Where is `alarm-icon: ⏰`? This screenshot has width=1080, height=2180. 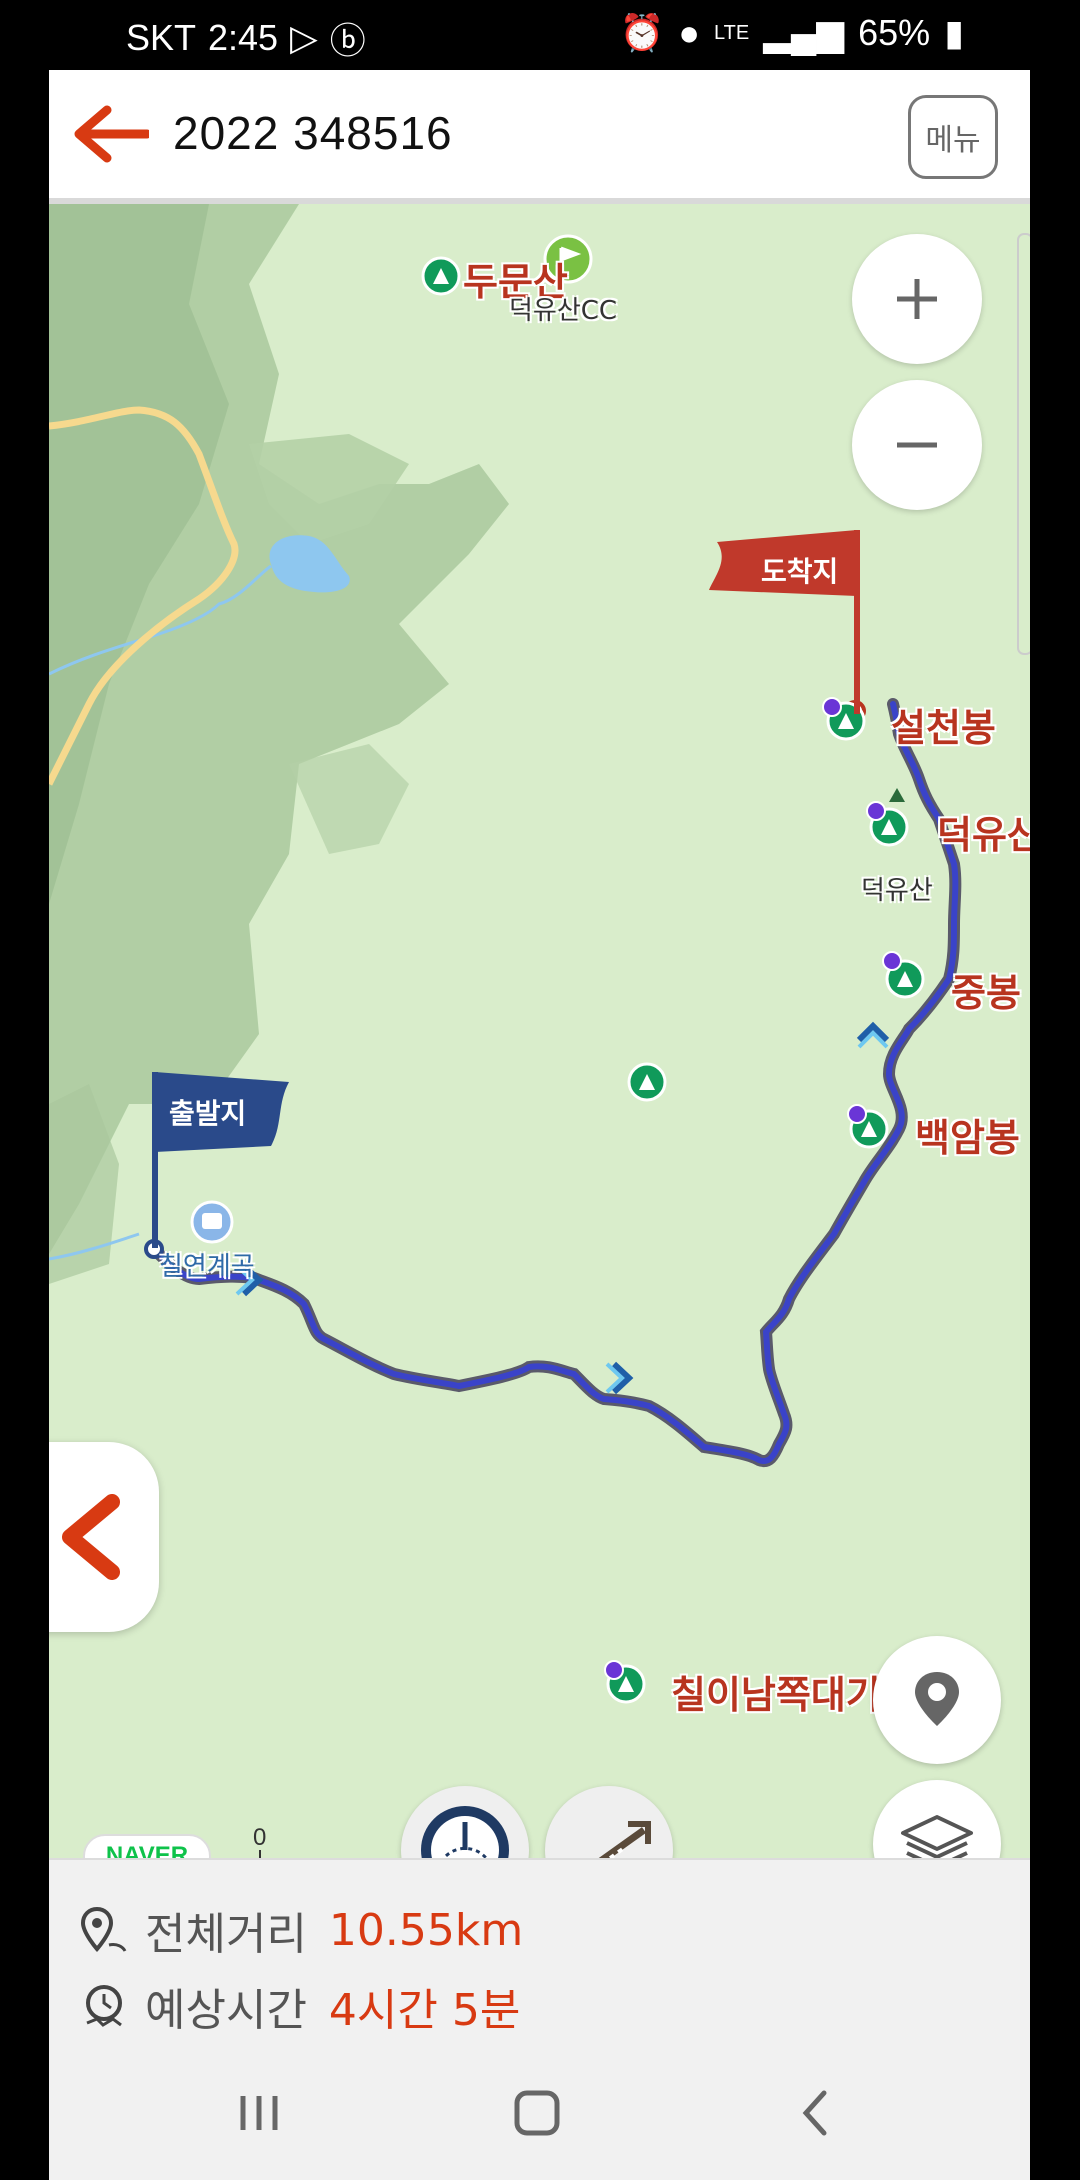 alarm-icon: ⏰ is located at coordinates (642, 32).